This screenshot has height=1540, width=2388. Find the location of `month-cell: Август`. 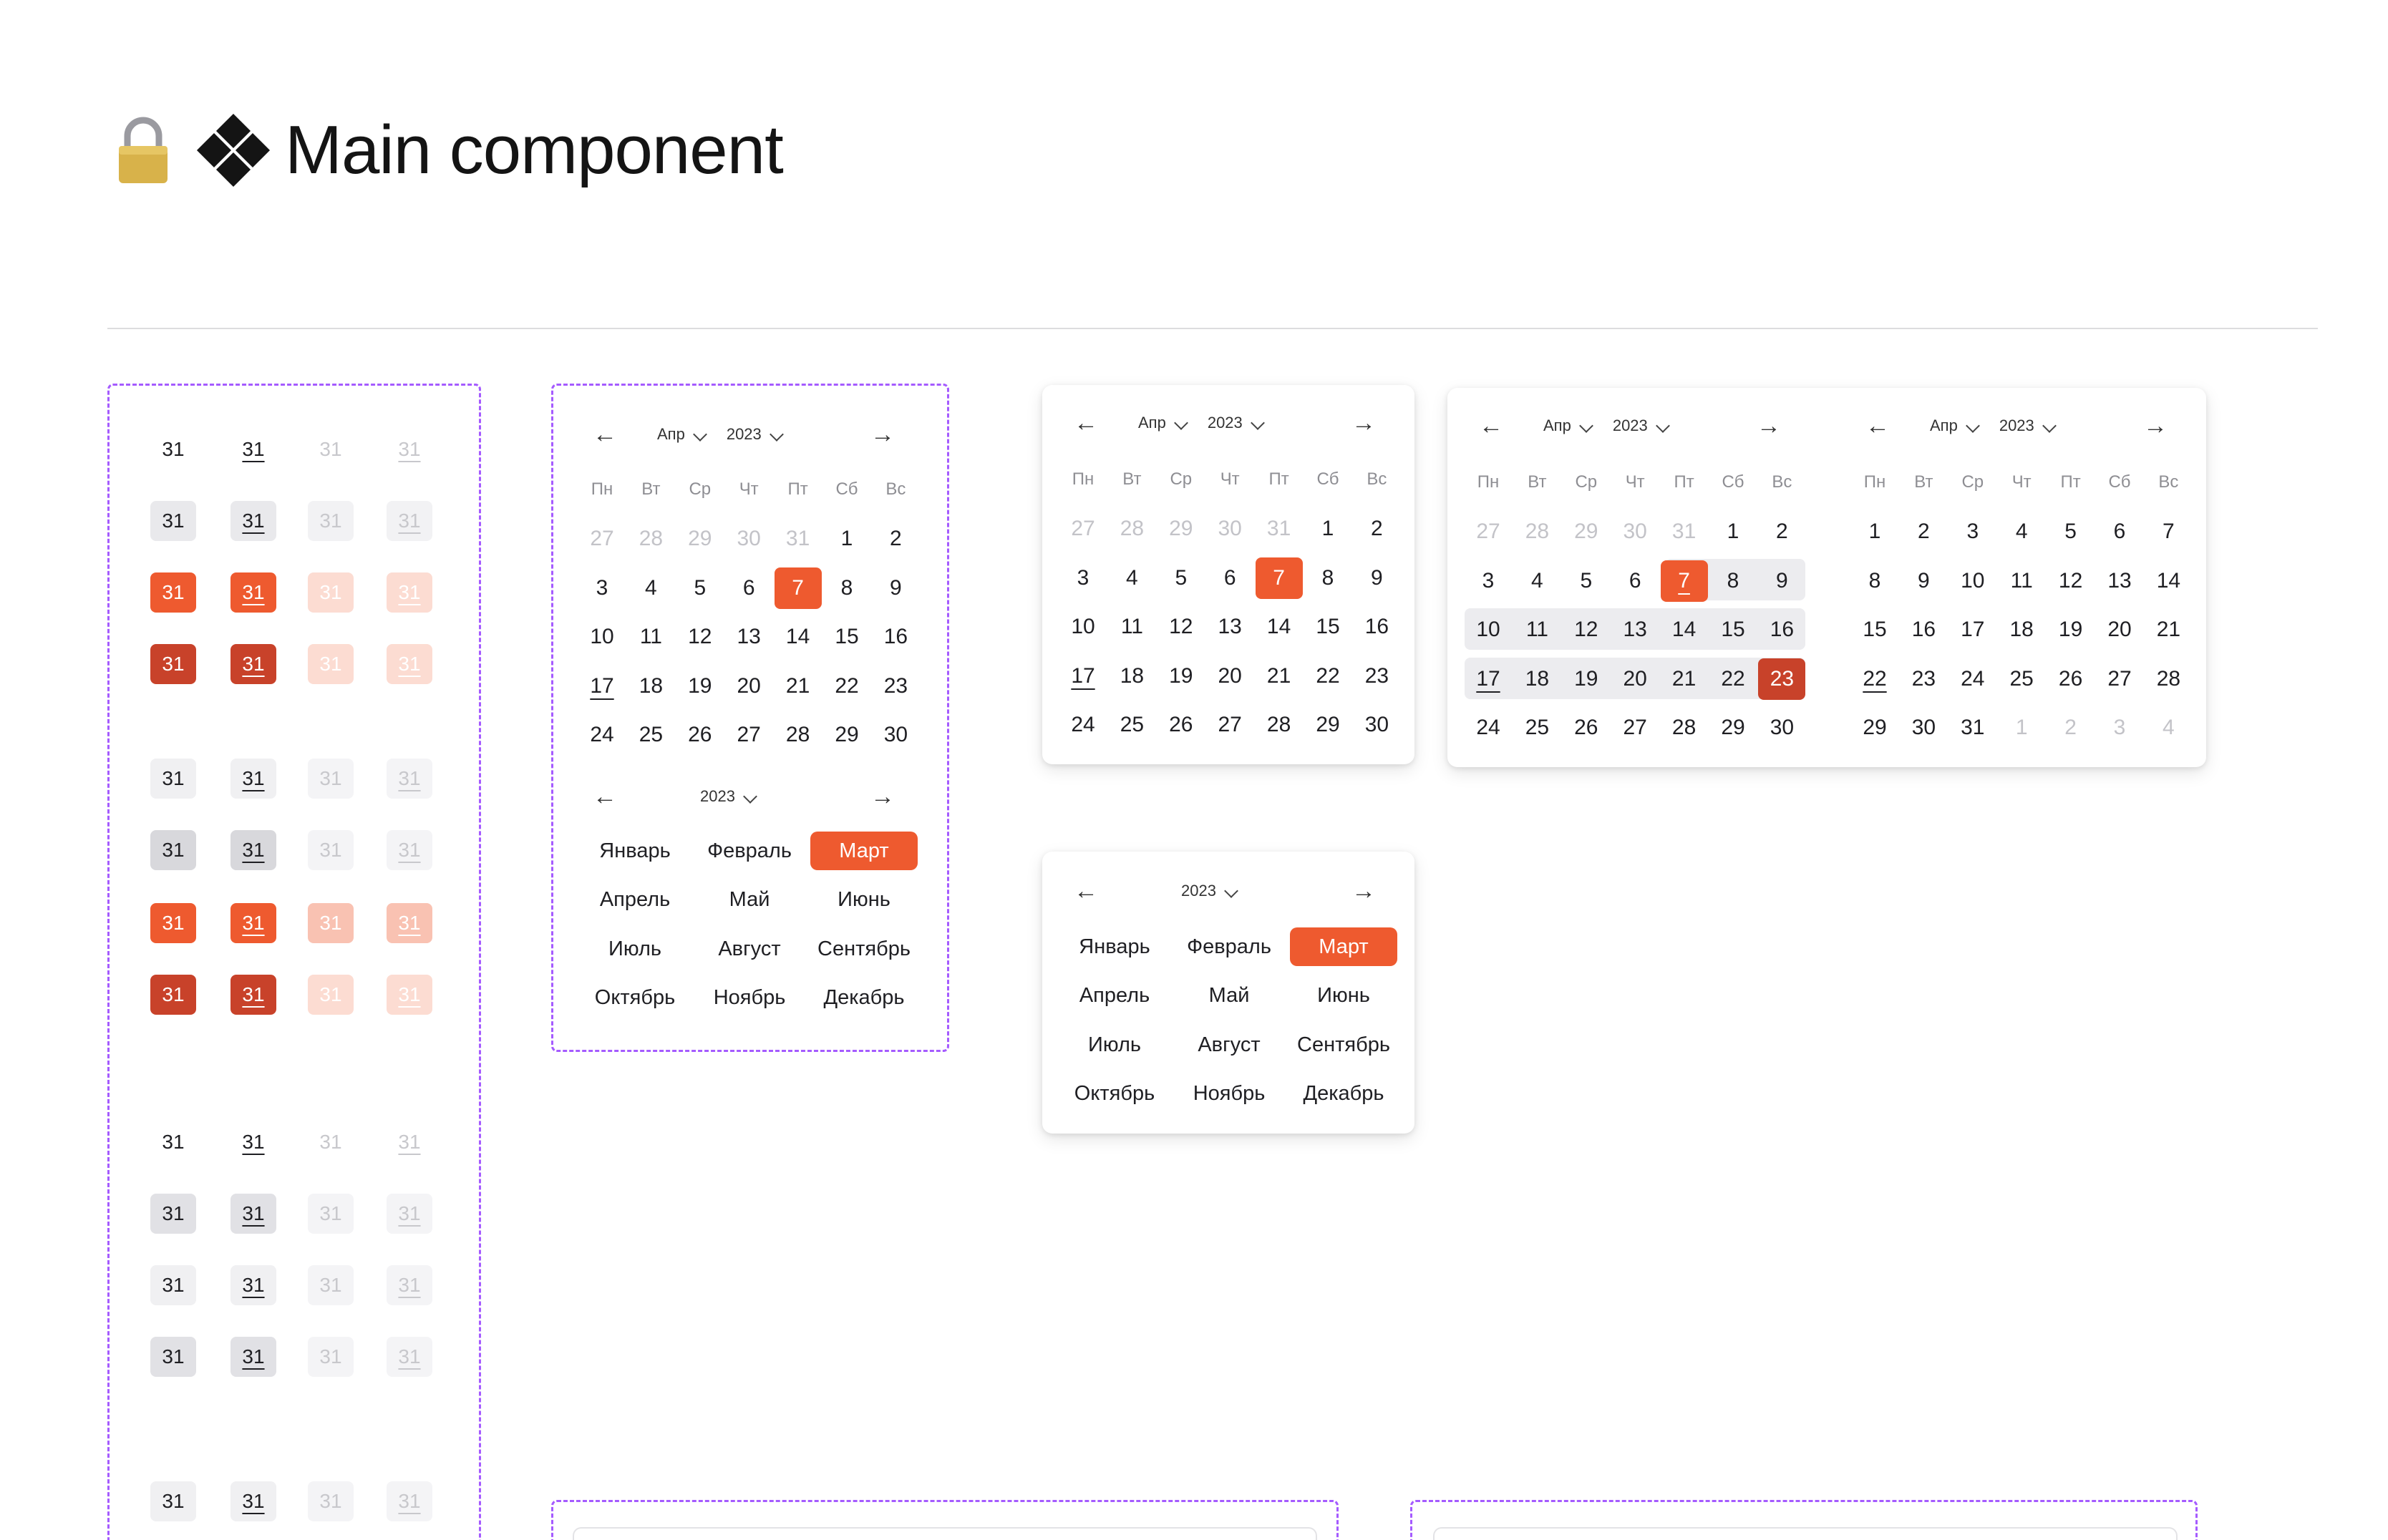

month-cell: Август is located at coordinates (1229, 1044).